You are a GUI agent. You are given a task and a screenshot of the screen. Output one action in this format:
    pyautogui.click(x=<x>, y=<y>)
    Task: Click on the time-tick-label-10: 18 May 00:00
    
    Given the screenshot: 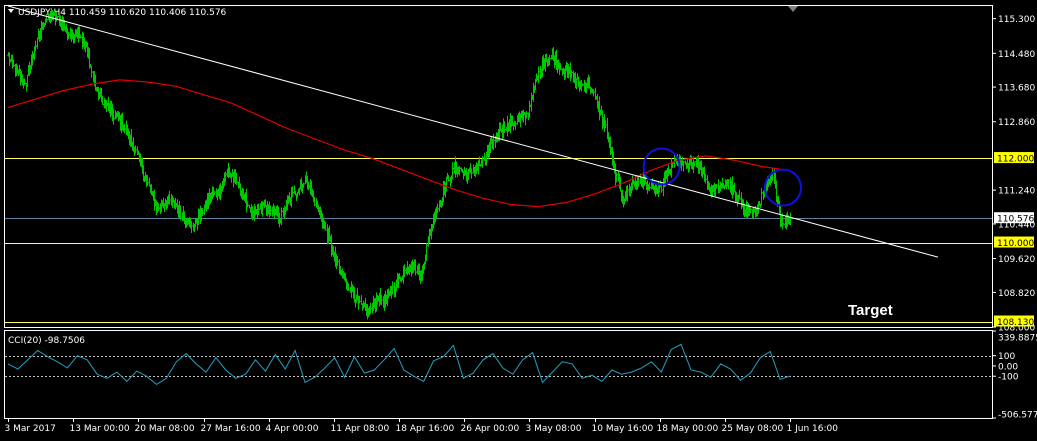 What is the action you would take?
    pyautogui.click(x=688, y=429)
    